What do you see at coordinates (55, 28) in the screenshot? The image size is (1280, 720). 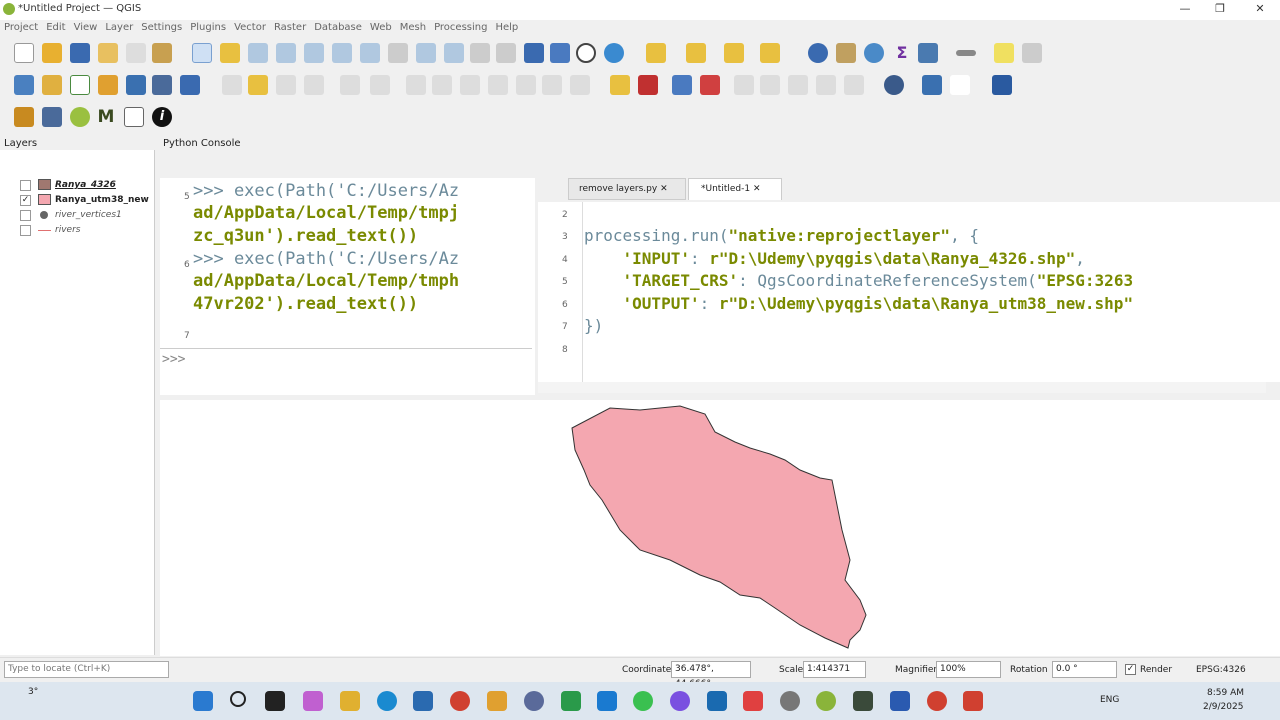 I see `menu-edit: Edit` at bounding box center [55, 28].